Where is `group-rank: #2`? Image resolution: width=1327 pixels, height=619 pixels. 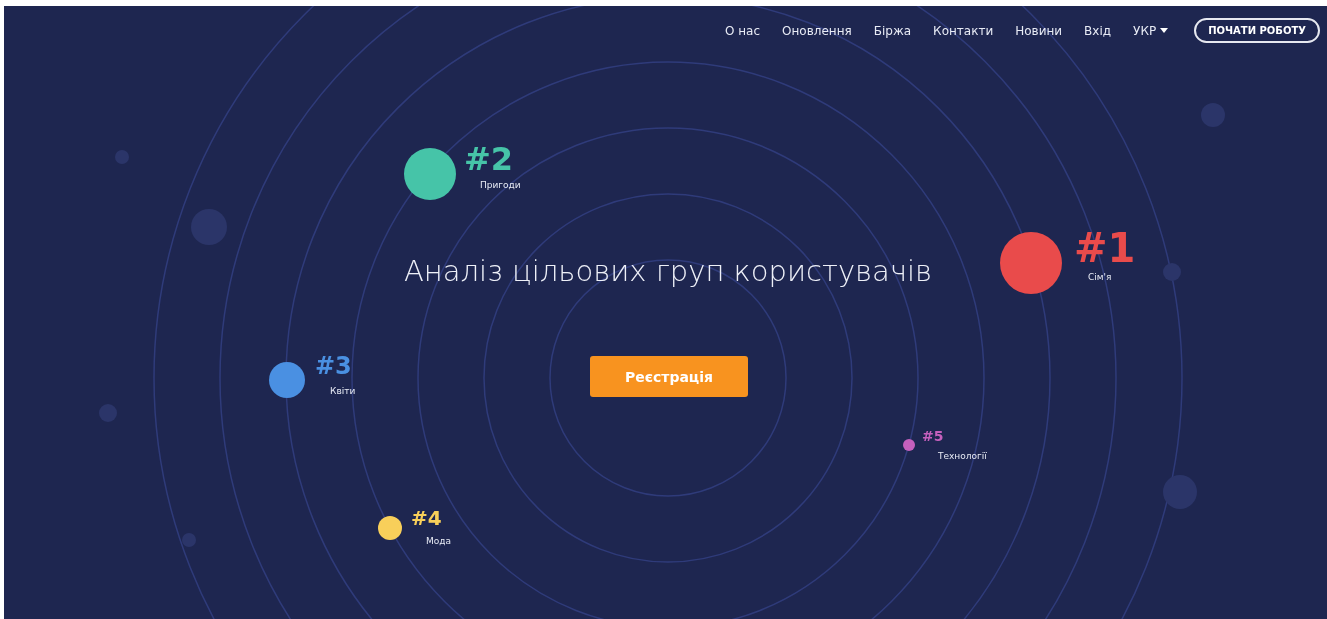
group-rank: #2 is located at coordinates (489, 159).